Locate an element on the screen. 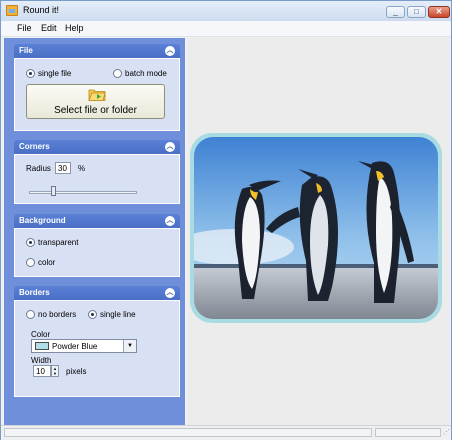 This screenshot has width=452, height=440. corners-panel: Radius 30 % is located at coordinates (97, 179).